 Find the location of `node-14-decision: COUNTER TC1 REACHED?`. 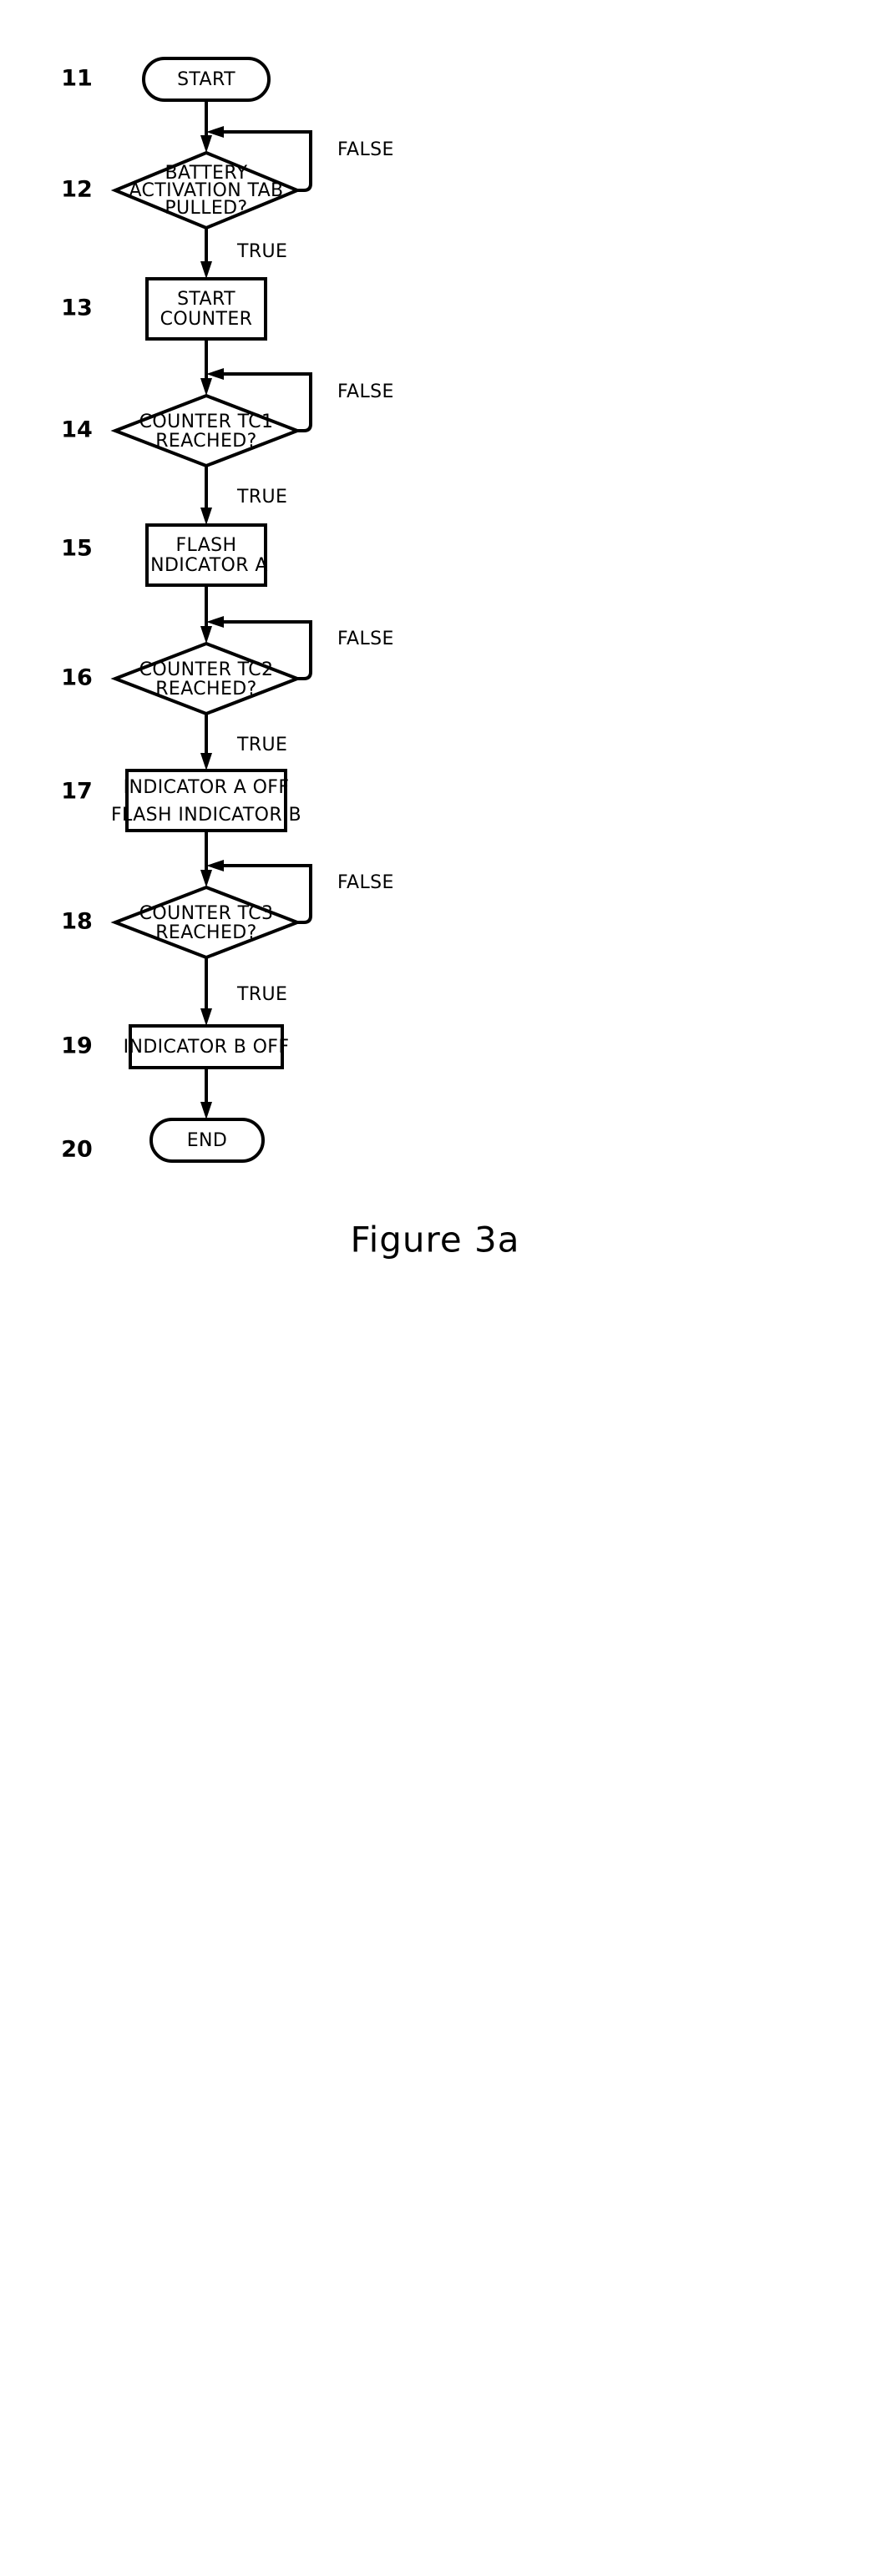

node-14-decision: COUNTER TC1 REACHED? is located at coordinates (206, 430).